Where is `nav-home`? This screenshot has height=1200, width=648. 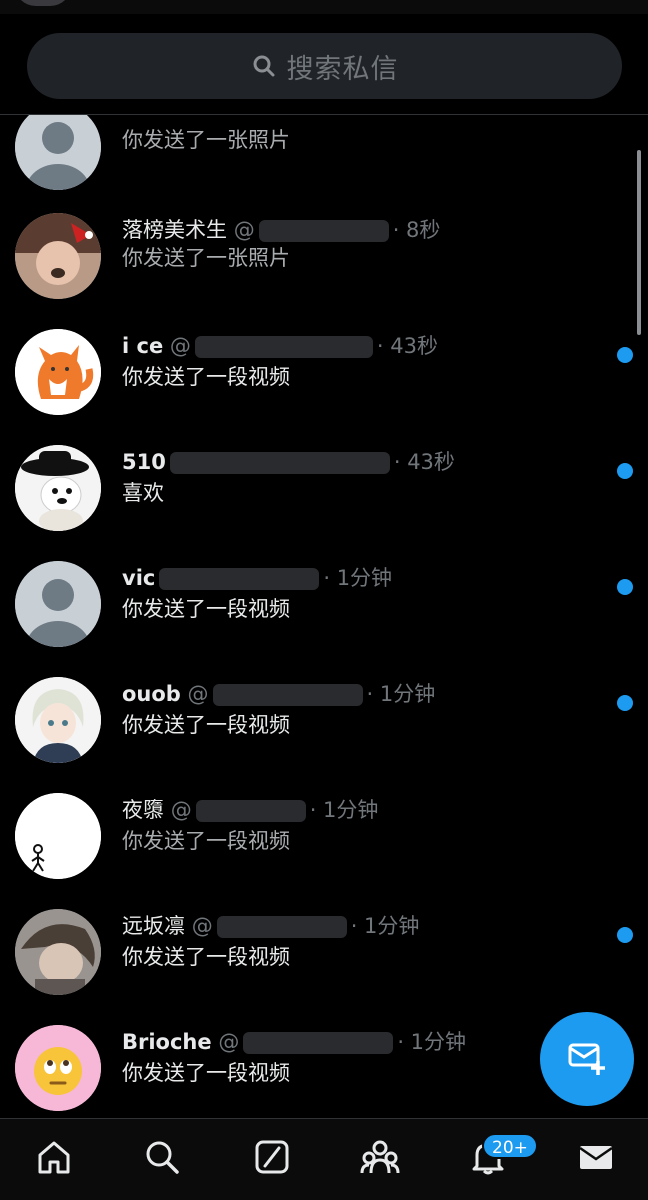 nav-home is located at coordinates (54, 1159).